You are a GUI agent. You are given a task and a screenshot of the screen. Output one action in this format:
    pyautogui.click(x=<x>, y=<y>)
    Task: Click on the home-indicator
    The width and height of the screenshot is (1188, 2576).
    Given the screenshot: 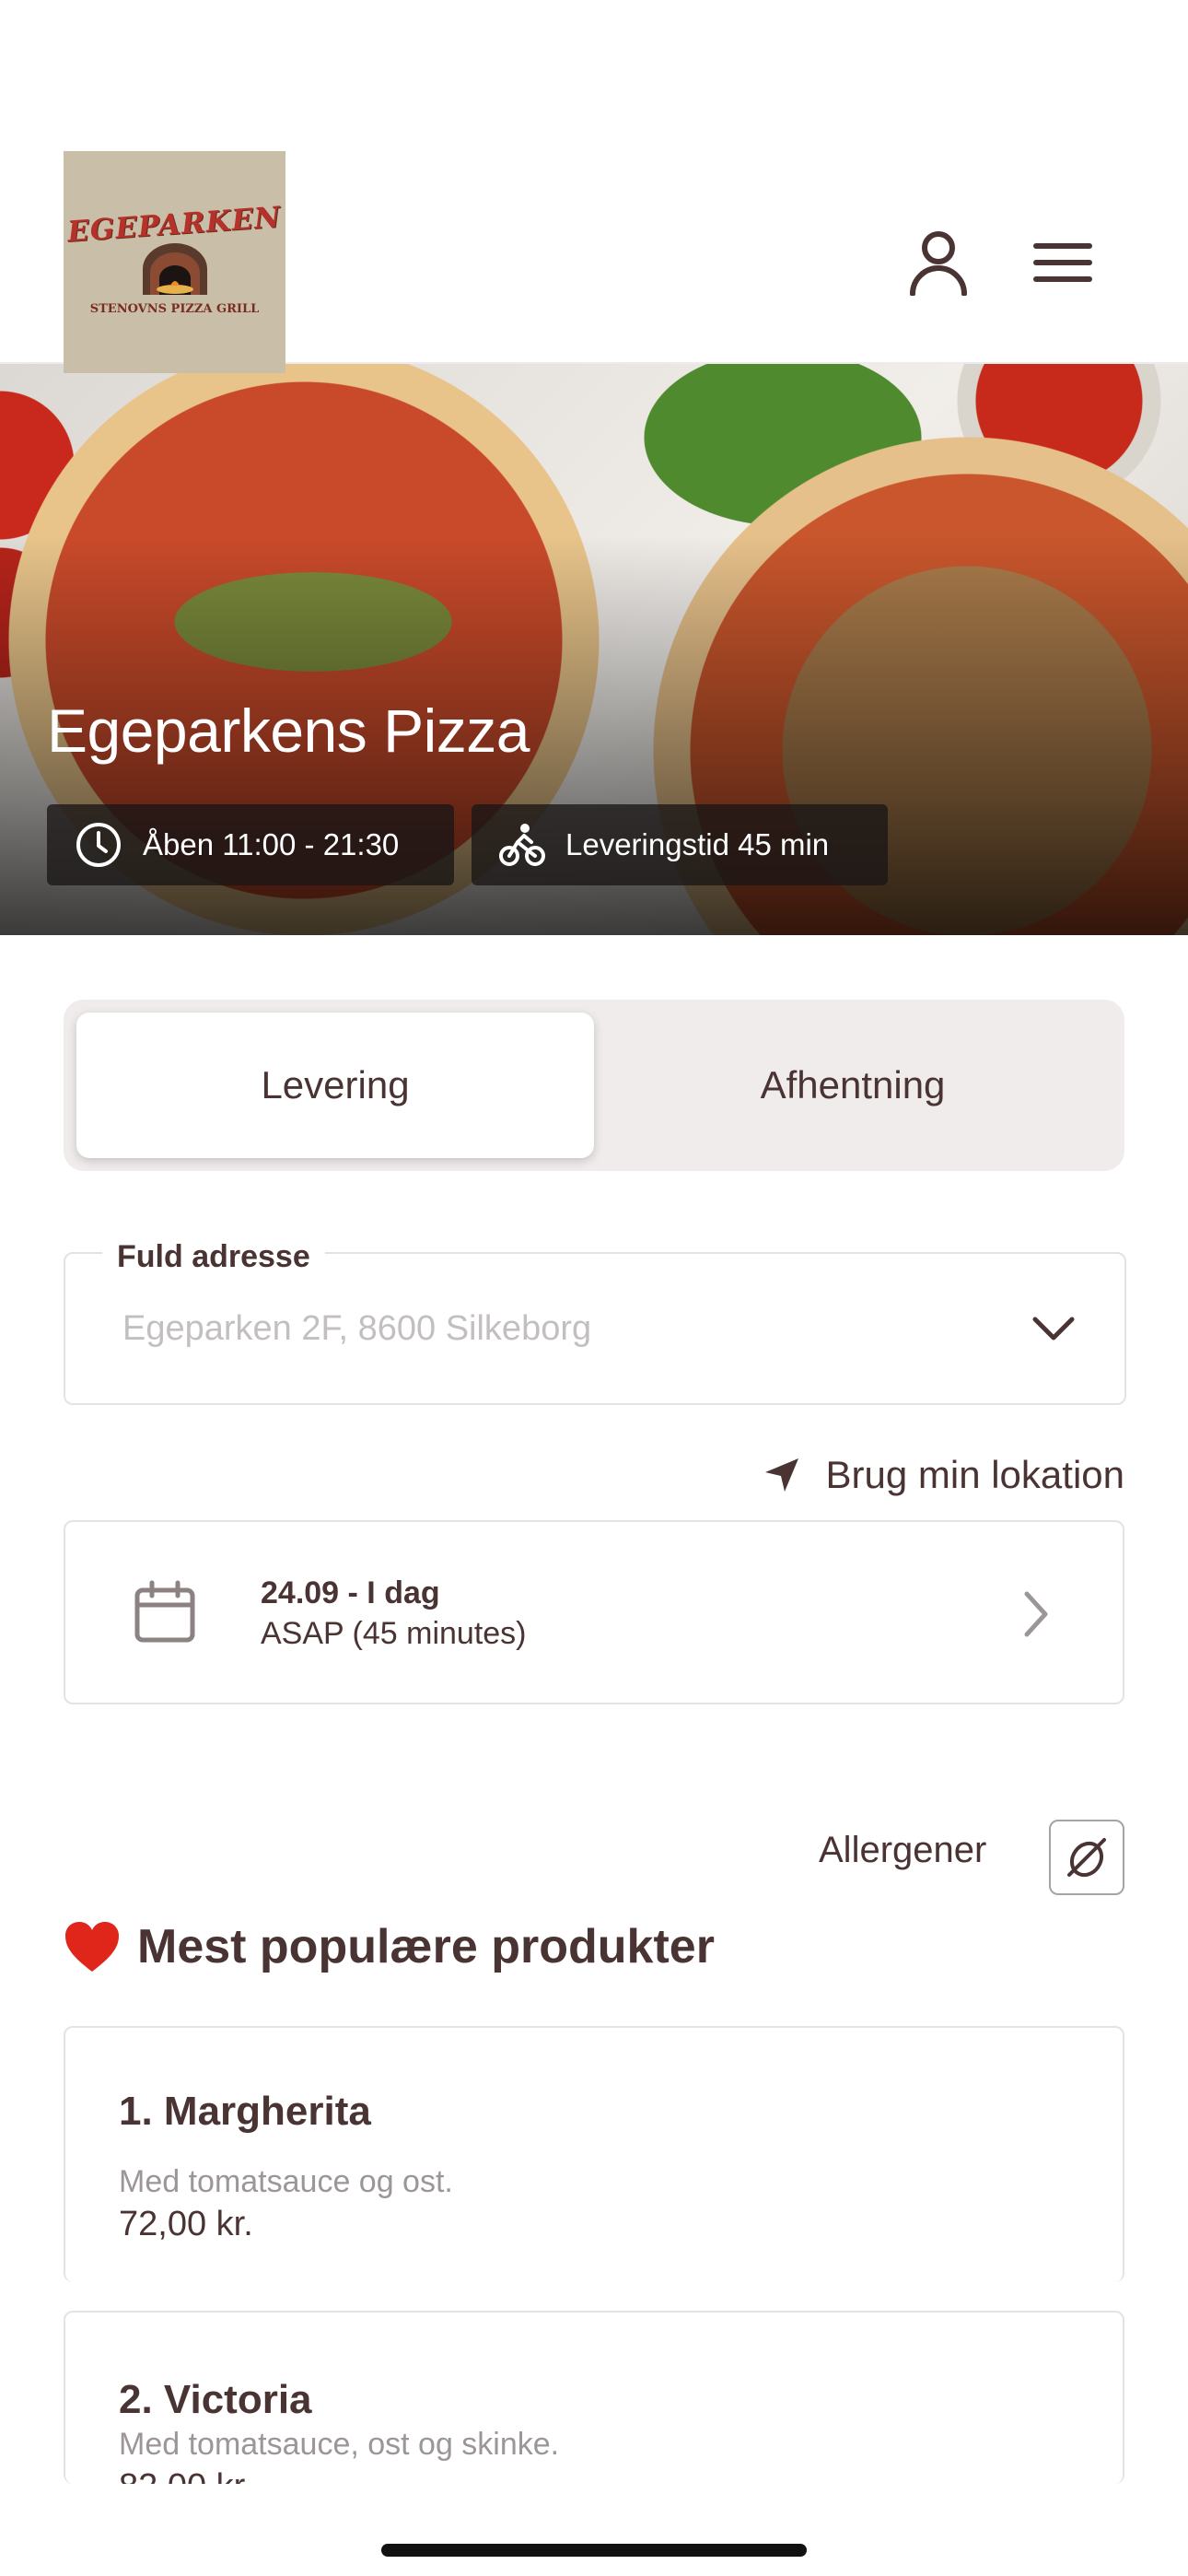 What is the action you would take?
    pyautogui.click(x=594, y=2550)
    